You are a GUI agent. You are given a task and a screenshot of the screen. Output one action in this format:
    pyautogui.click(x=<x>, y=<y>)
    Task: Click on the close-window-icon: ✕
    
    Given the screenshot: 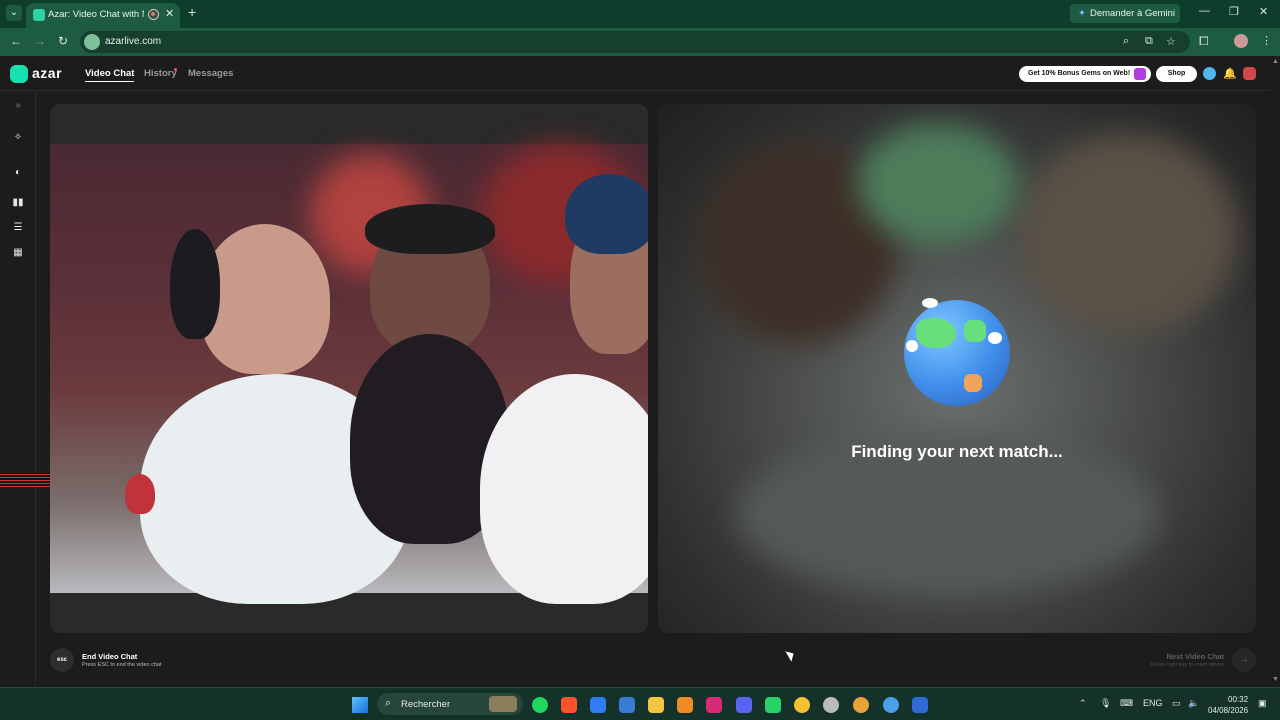 What is the action you would take?
    pyautogui.click(x=1263, y=11)
    